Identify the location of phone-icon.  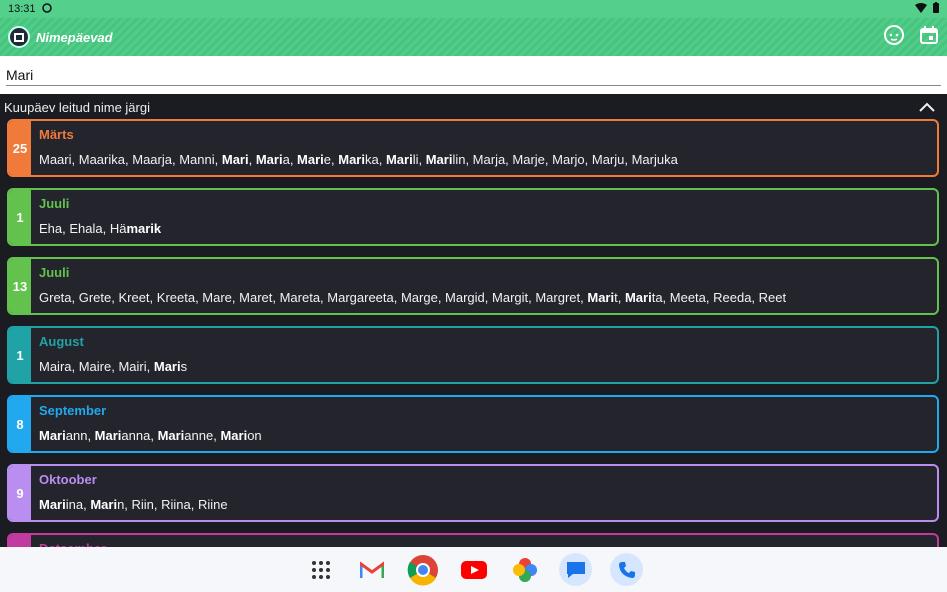
(626, 569).